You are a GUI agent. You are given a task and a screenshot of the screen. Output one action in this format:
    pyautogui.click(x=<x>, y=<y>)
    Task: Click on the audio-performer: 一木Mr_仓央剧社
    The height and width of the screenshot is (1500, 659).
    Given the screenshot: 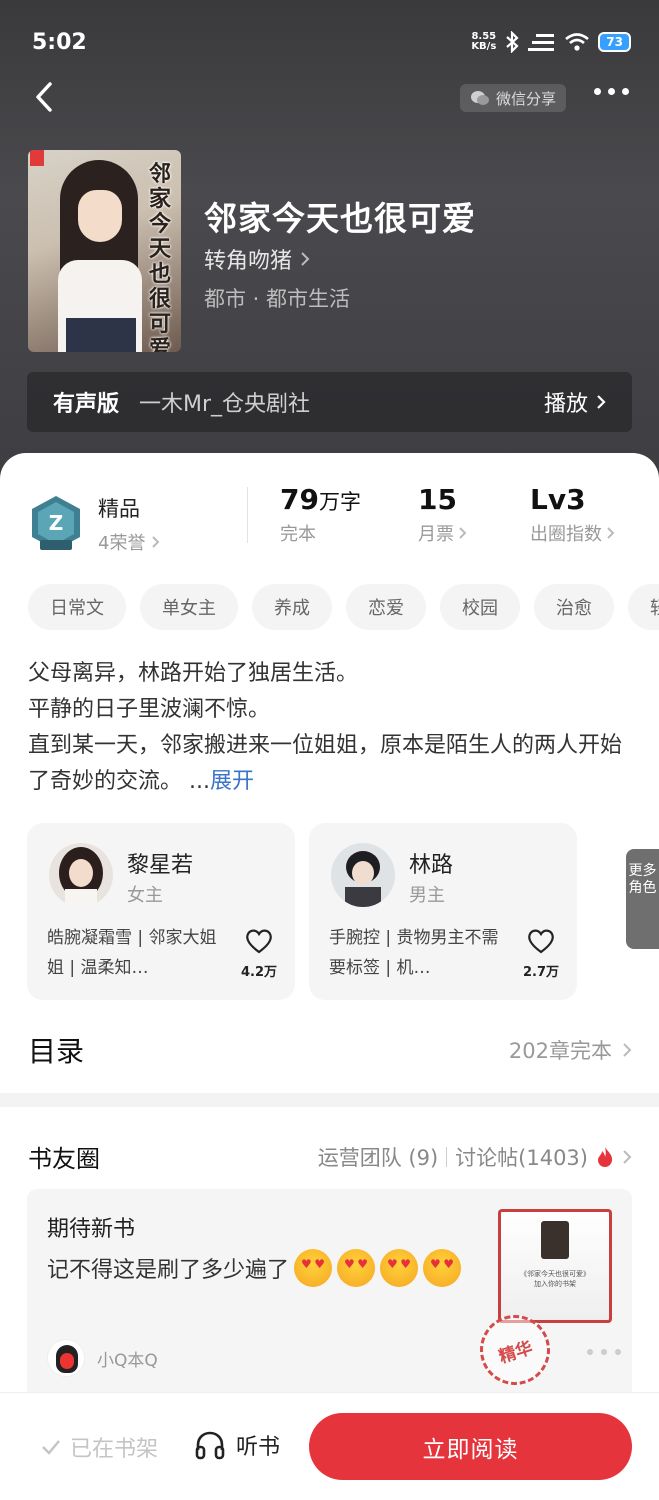 What is the action you would take?
    pyautogui.click(x=225, y=404)
    